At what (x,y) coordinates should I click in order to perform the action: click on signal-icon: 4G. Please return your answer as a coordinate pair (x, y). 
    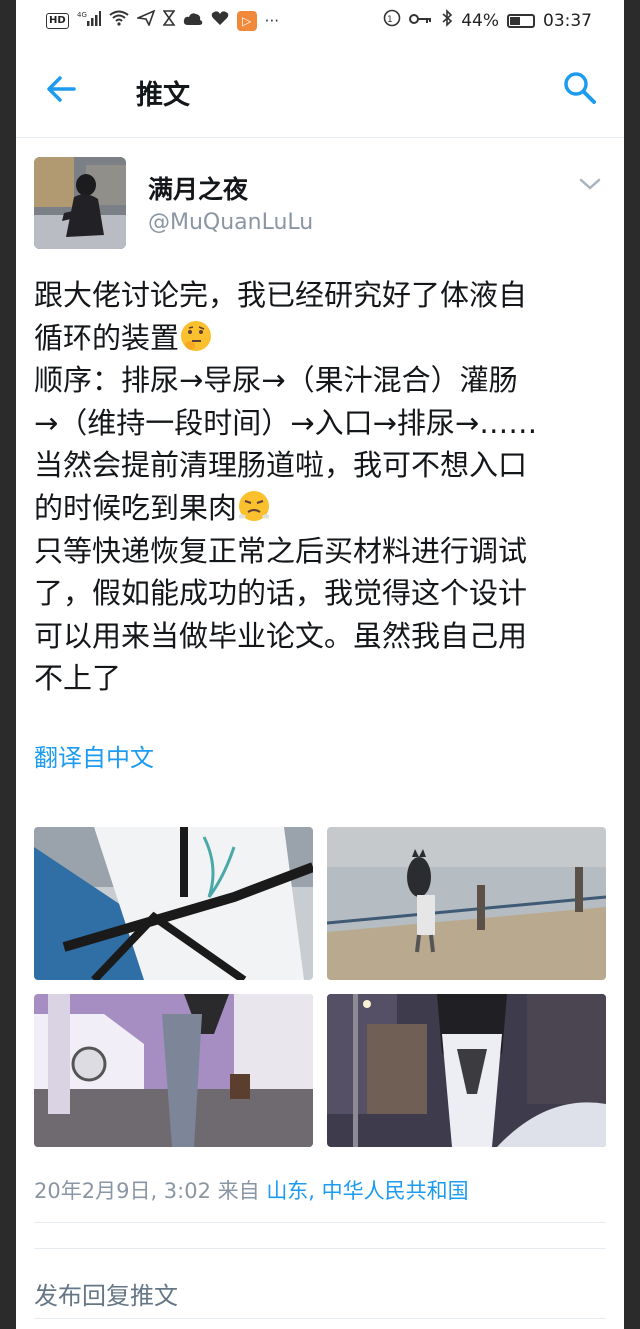
    Looking at the image, I should click on (89, 20).